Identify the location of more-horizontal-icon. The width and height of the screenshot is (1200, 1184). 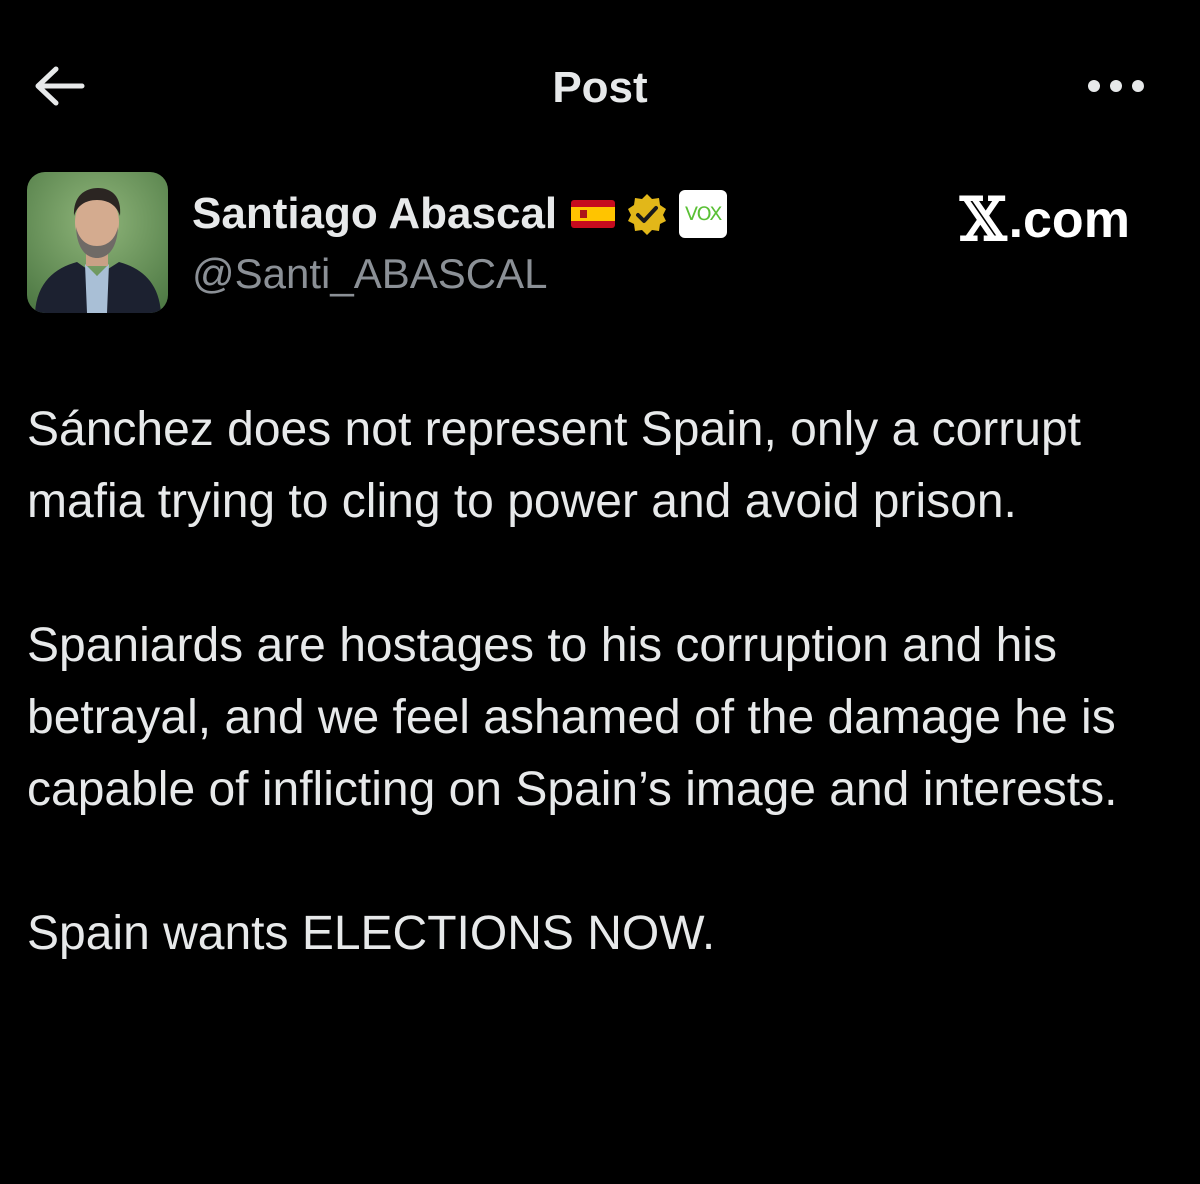
(1116, 88).